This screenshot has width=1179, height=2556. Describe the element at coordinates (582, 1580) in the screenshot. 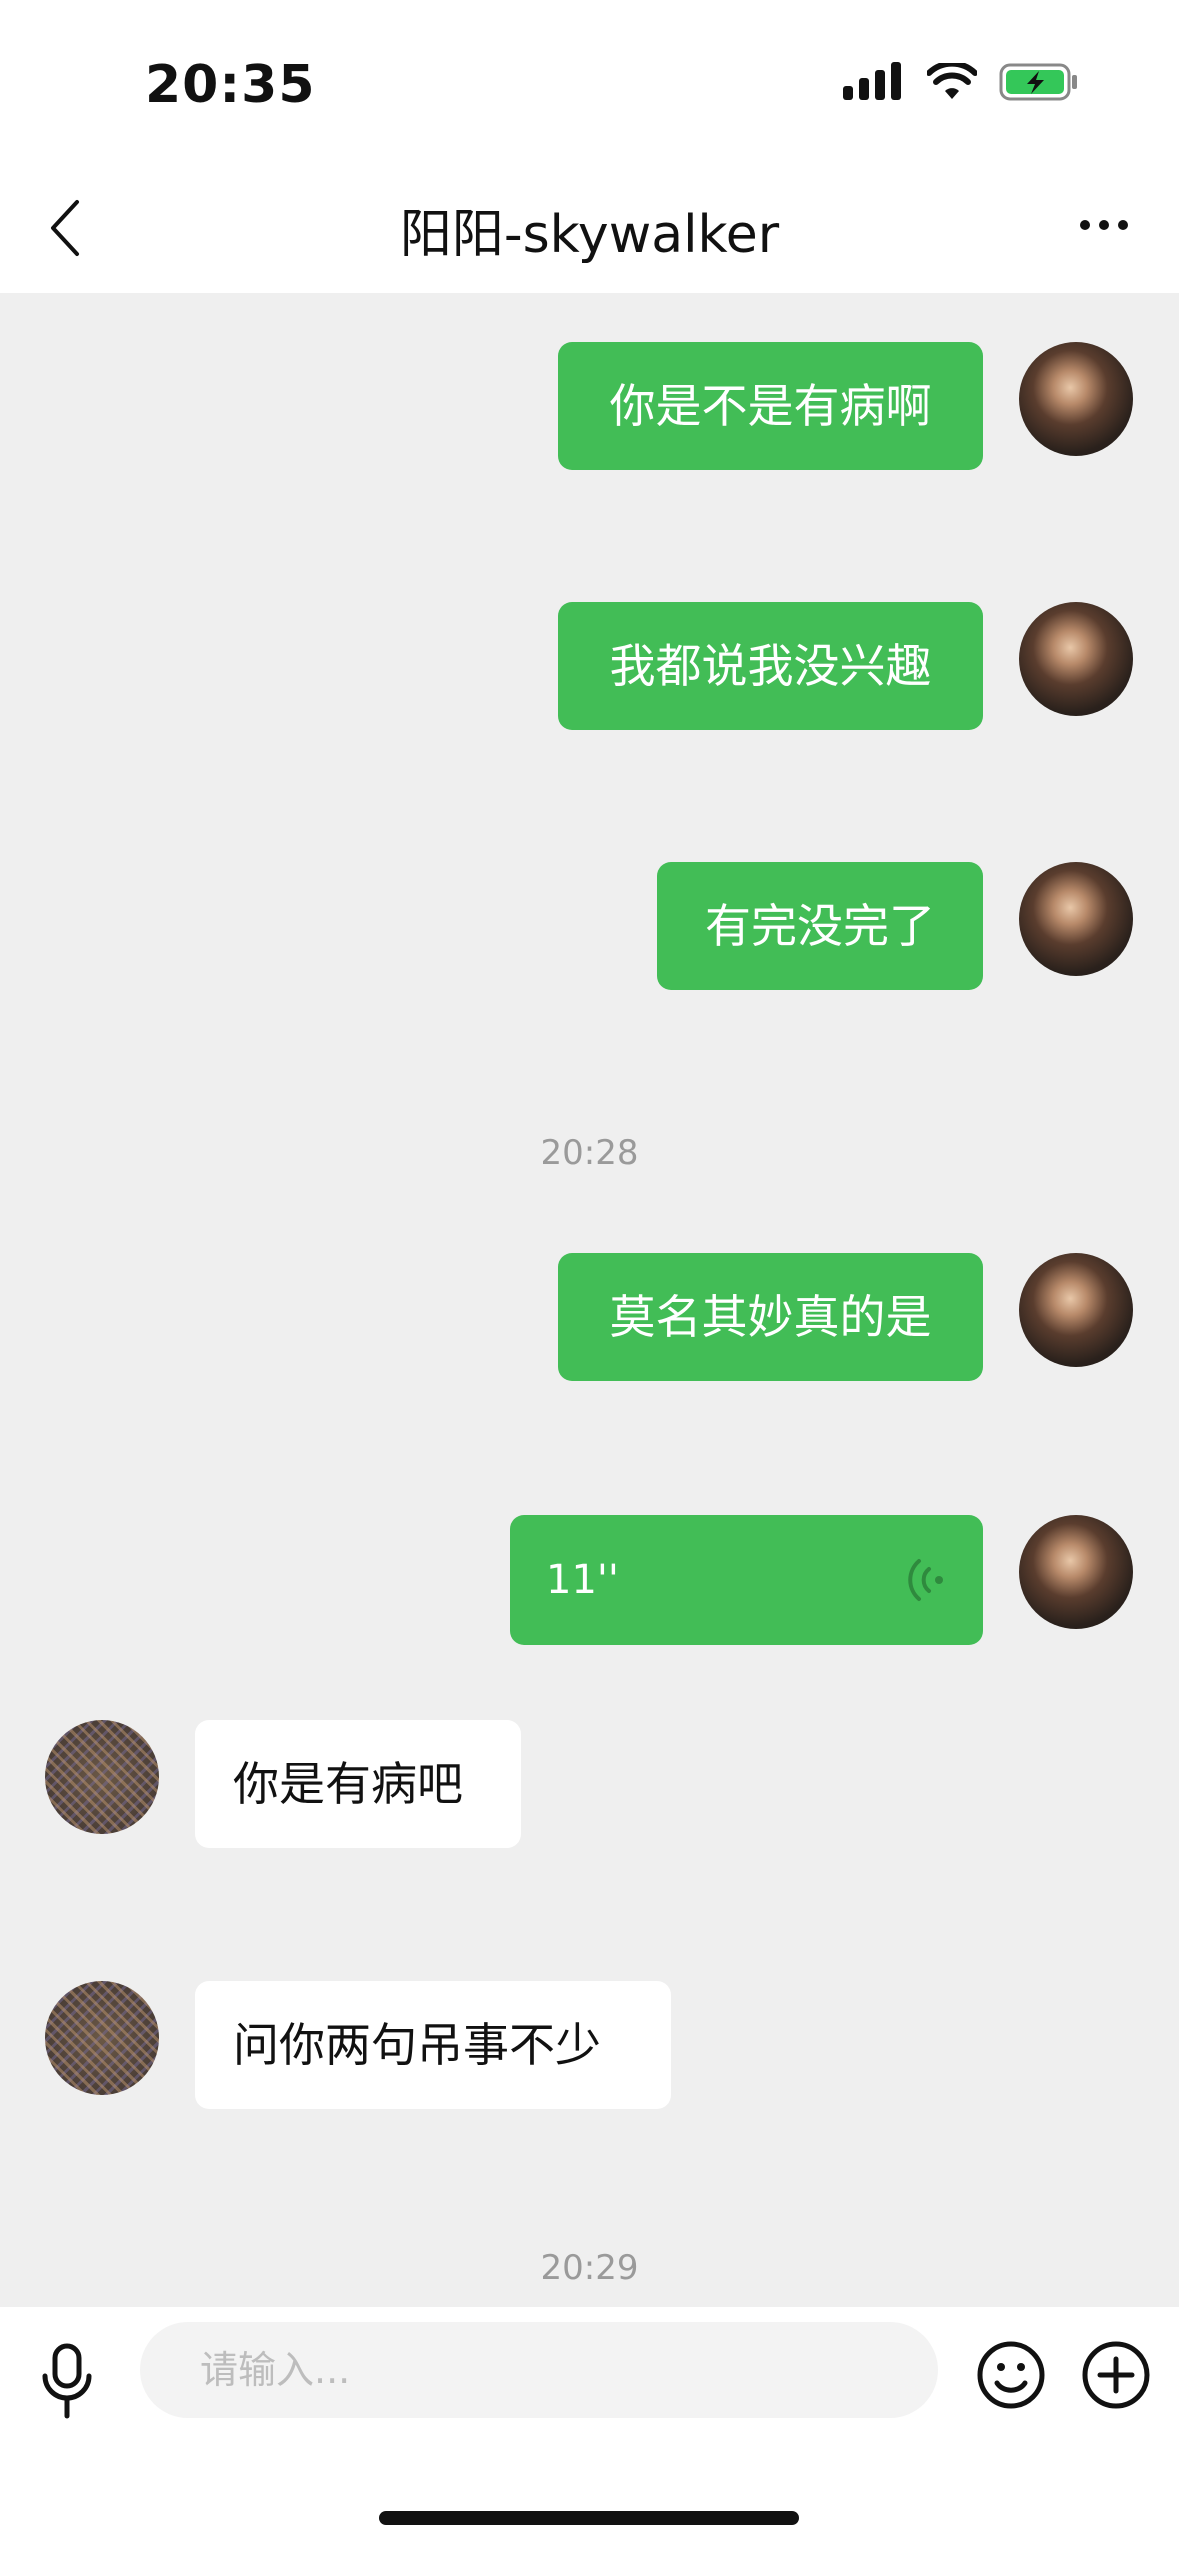

I see `voice-duration: 11''` at that location.